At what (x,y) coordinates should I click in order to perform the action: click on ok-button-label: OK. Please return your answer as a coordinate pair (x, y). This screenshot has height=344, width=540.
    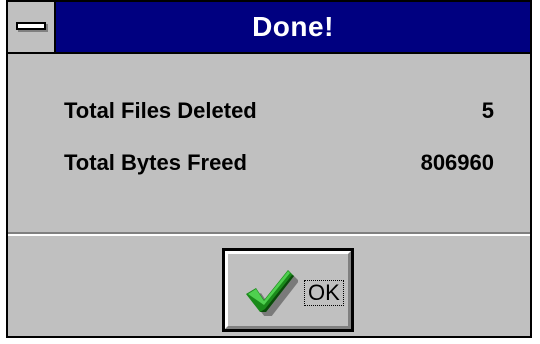
    Looking at the image, I should click on (324, 293).